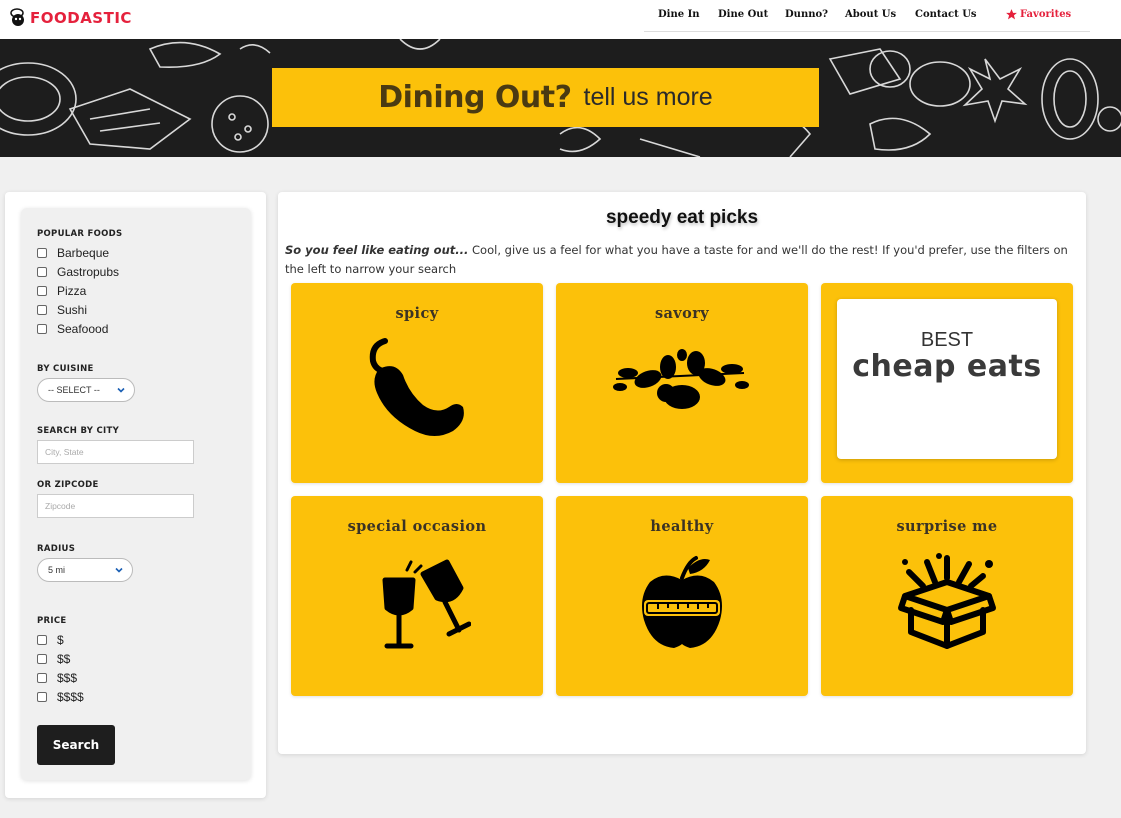 Image resolution: width=1121 pixels, height=818 pixels. Describe the element at coordinates (806, 14) in the screenshot. I see `nav-dunno: Dunno?` at that location.